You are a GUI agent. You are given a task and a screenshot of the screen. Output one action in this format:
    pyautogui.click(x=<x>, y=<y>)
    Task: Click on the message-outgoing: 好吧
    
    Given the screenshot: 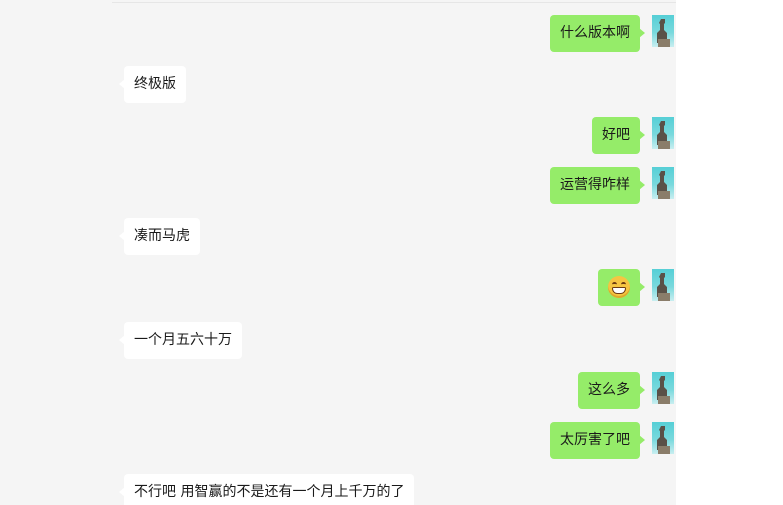 What is the action you would take?
    pyautogui.click(x=542, y=135)
    